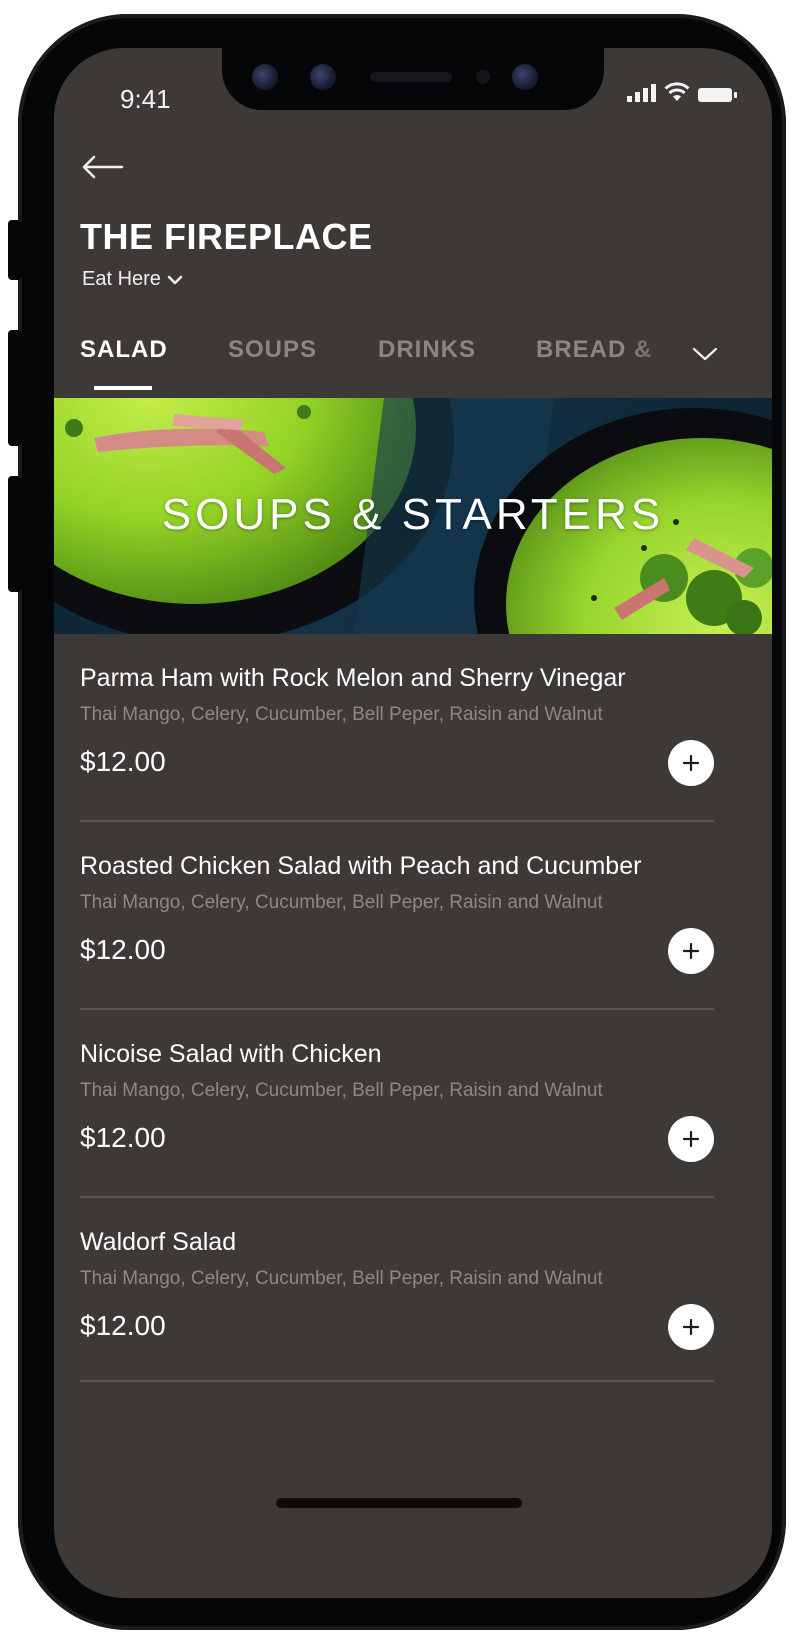  Describe the element at coordinates (483, 77) in the screenshot. I see `proximity-sensor` at that location.